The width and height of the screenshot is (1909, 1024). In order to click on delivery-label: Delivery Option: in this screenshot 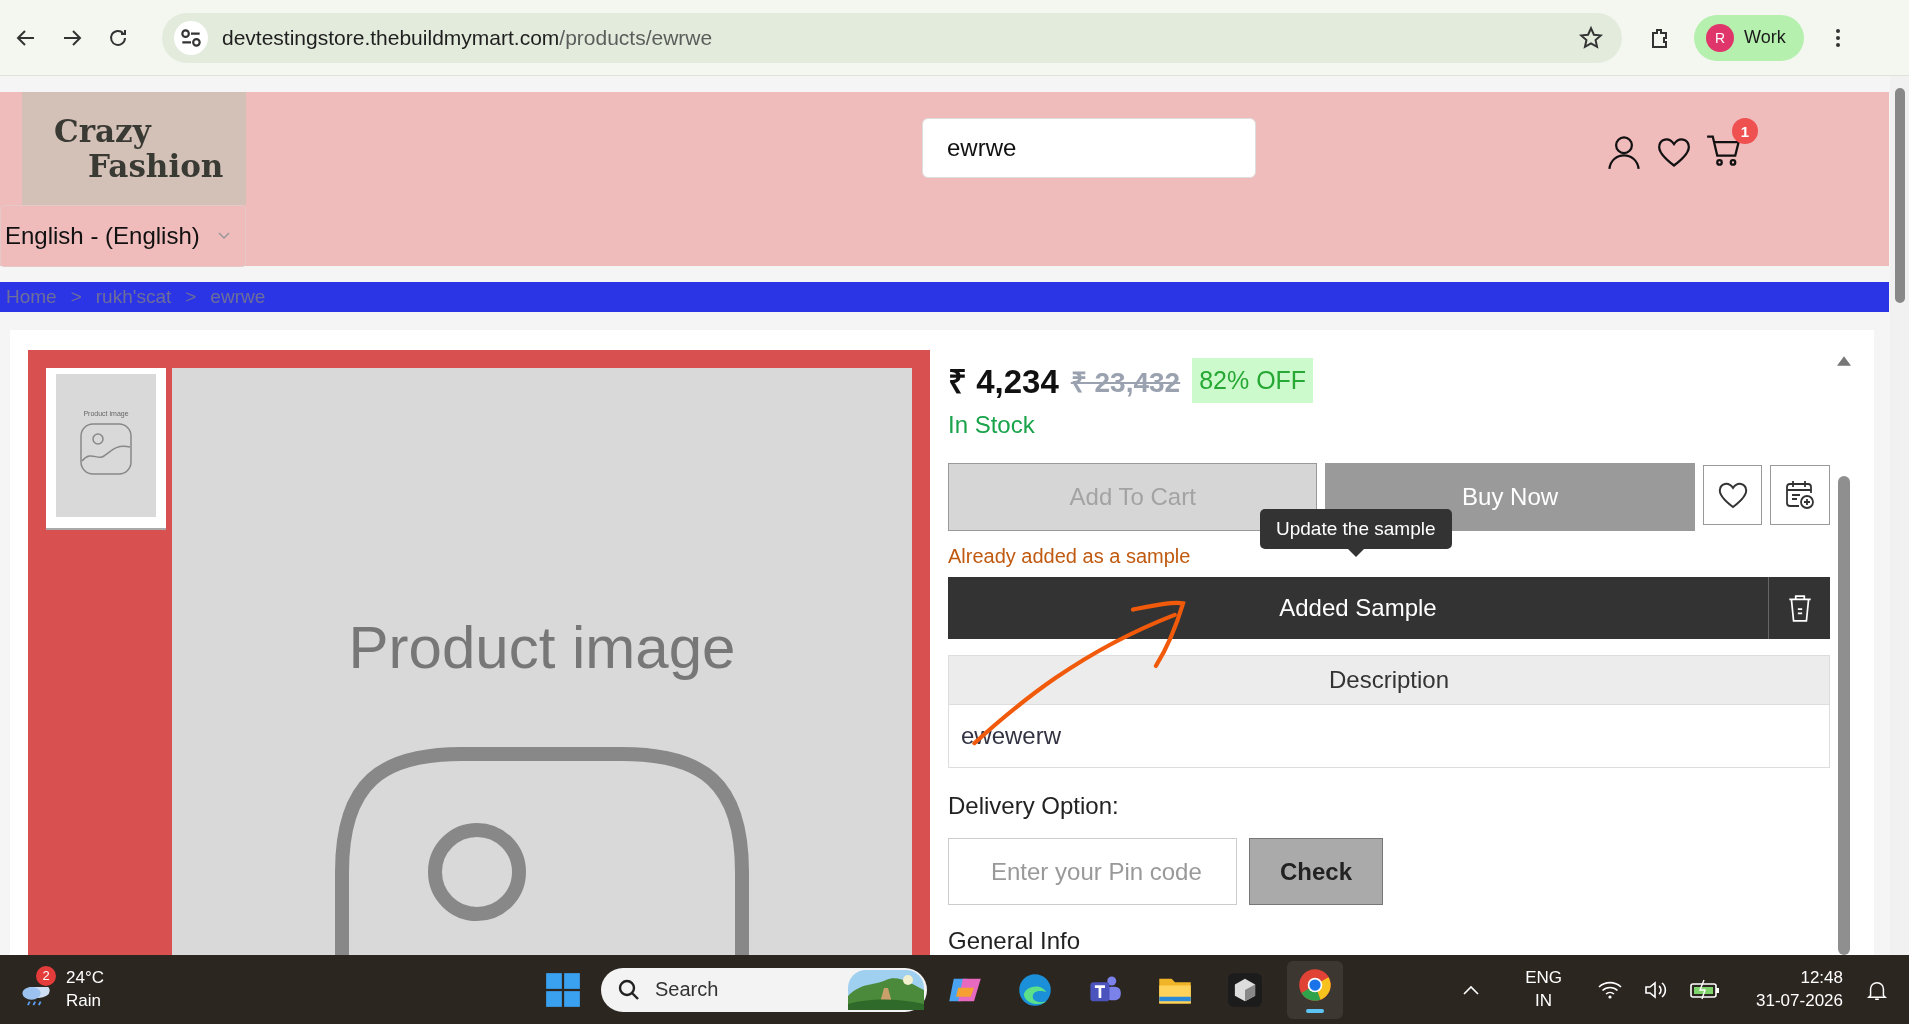, I will do `click(1034, 806)`.